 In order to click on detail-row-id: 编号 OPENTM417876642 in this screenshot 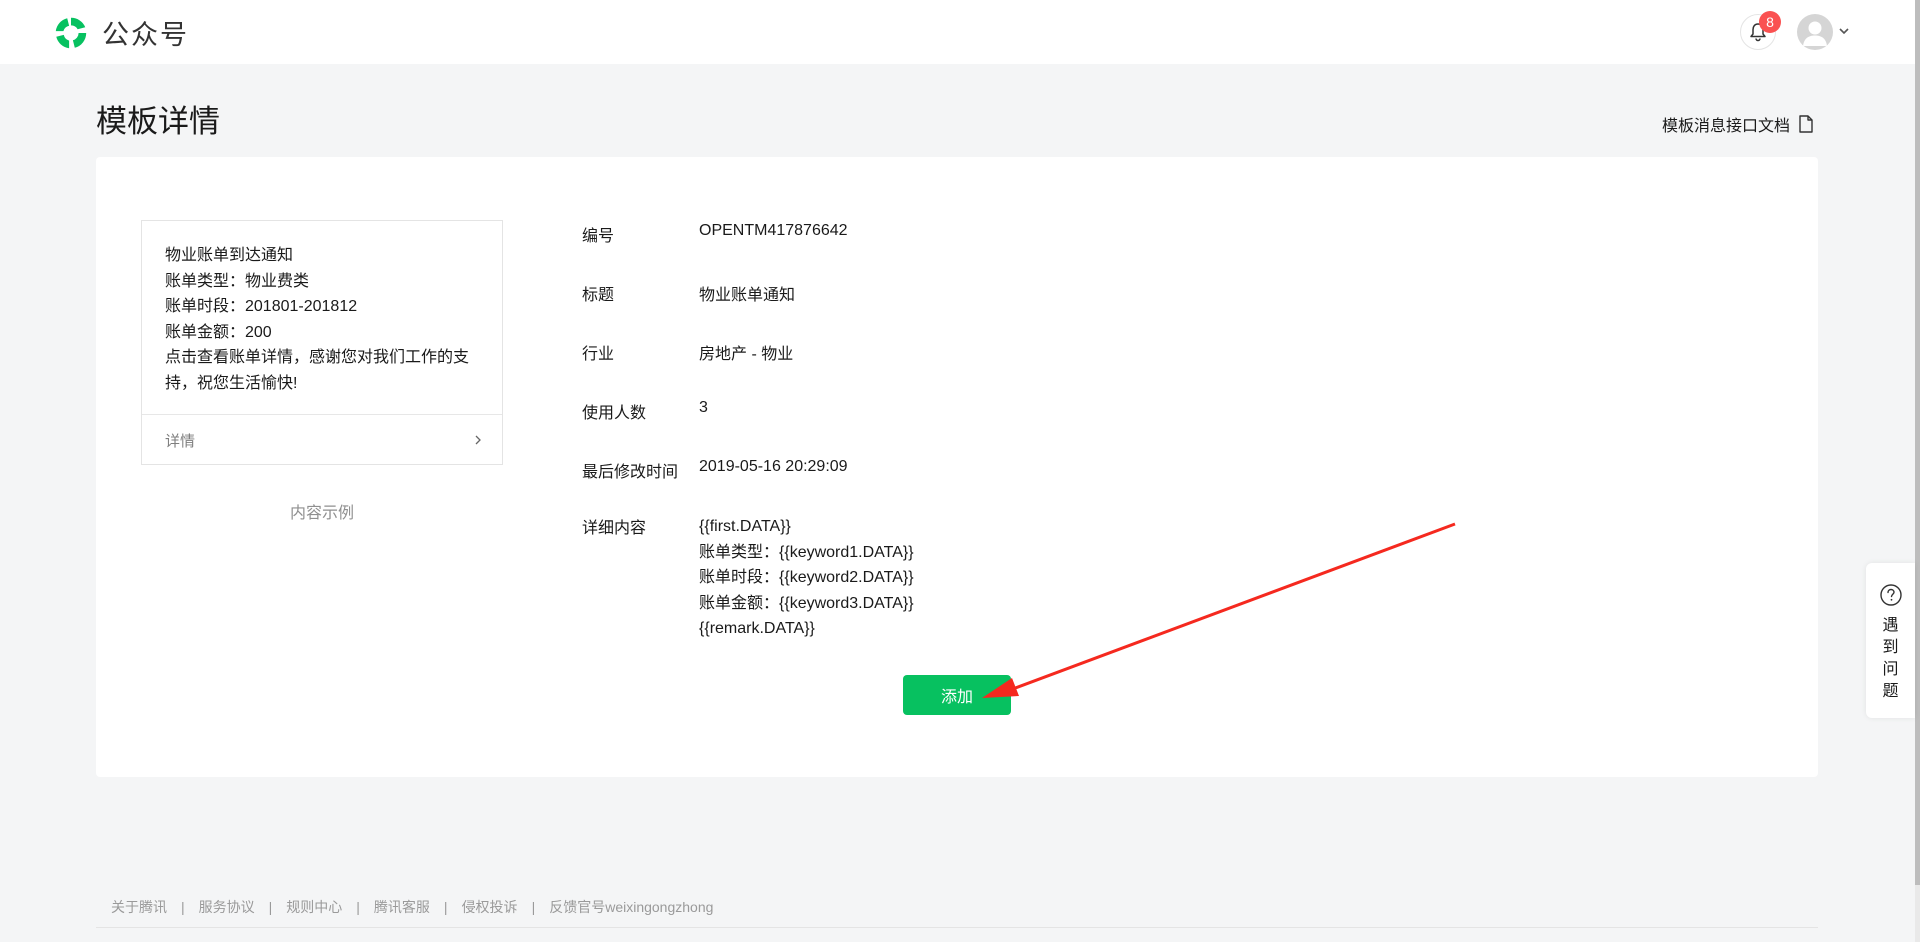, I will do `click(715, 234)`.